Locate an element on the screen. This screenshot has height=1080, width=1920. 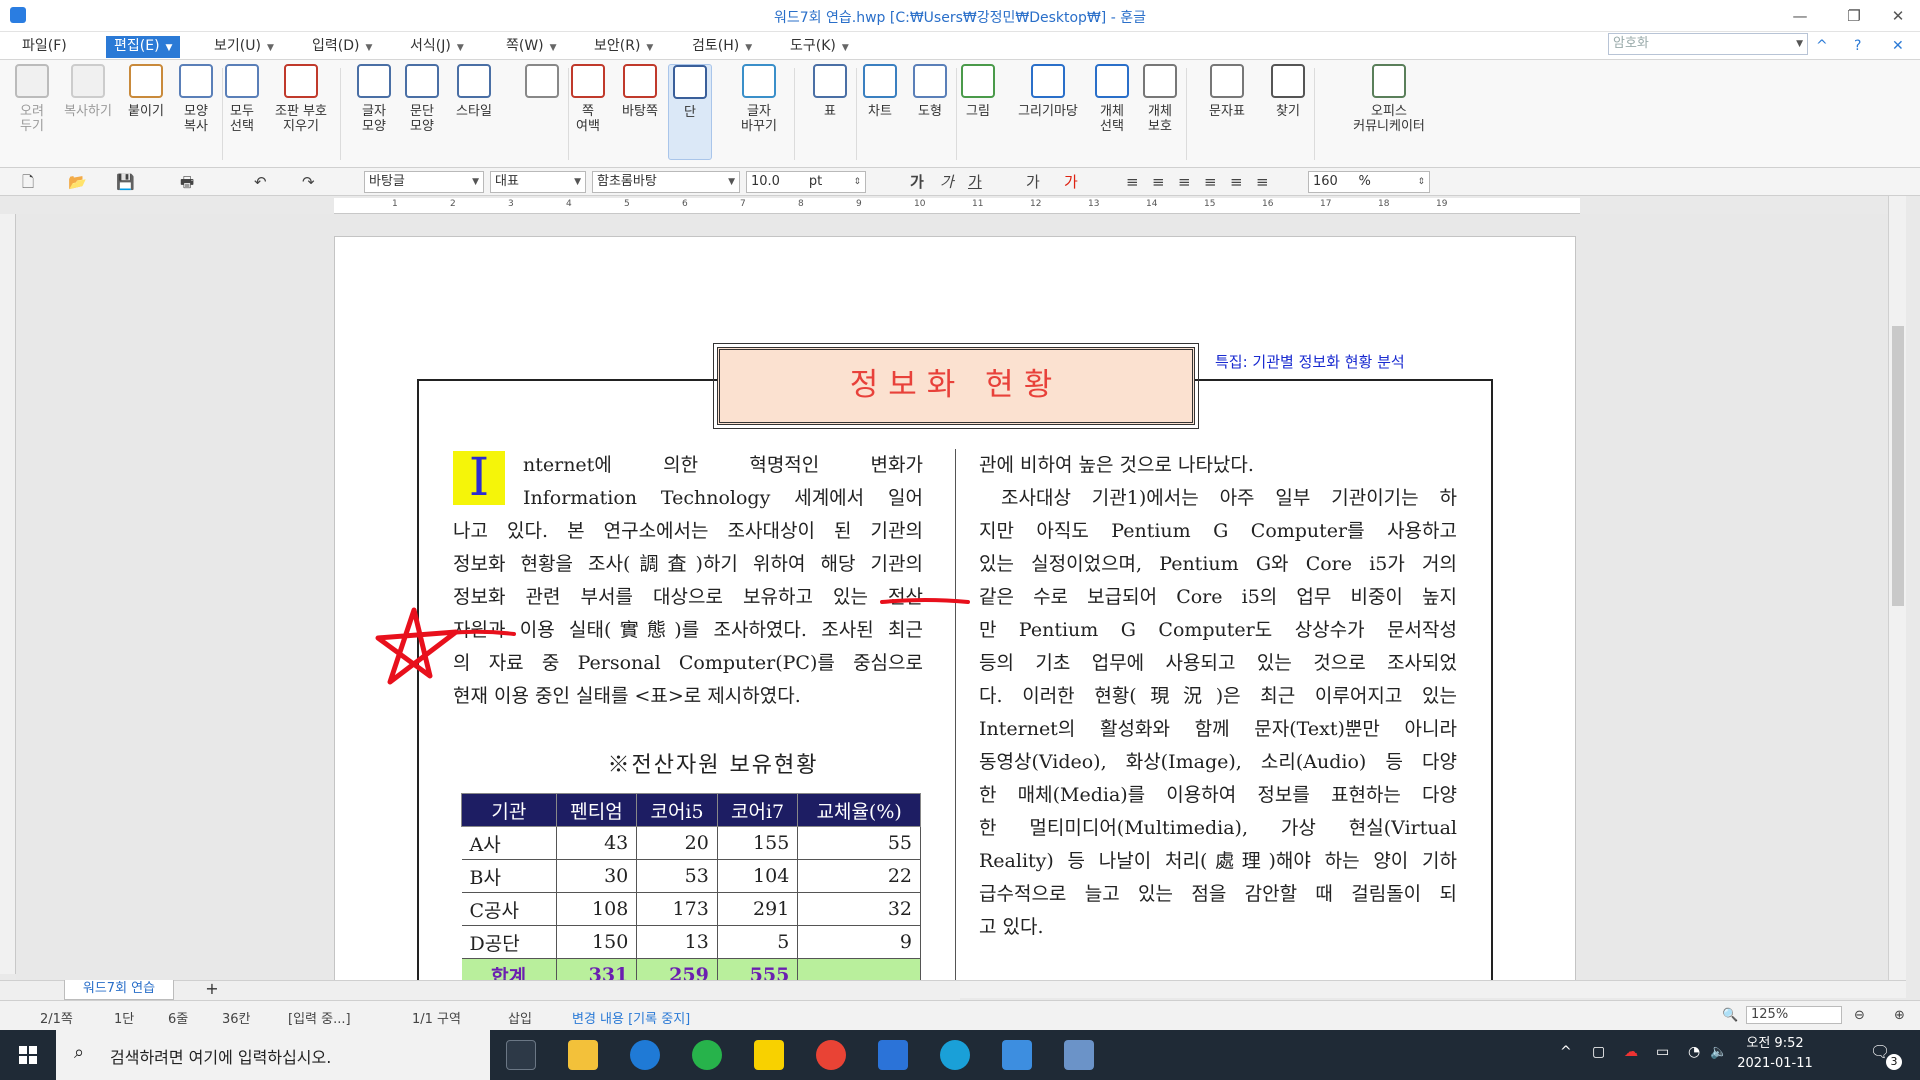
open-folder-icon: 📂 is located at coordinates (77, 182).